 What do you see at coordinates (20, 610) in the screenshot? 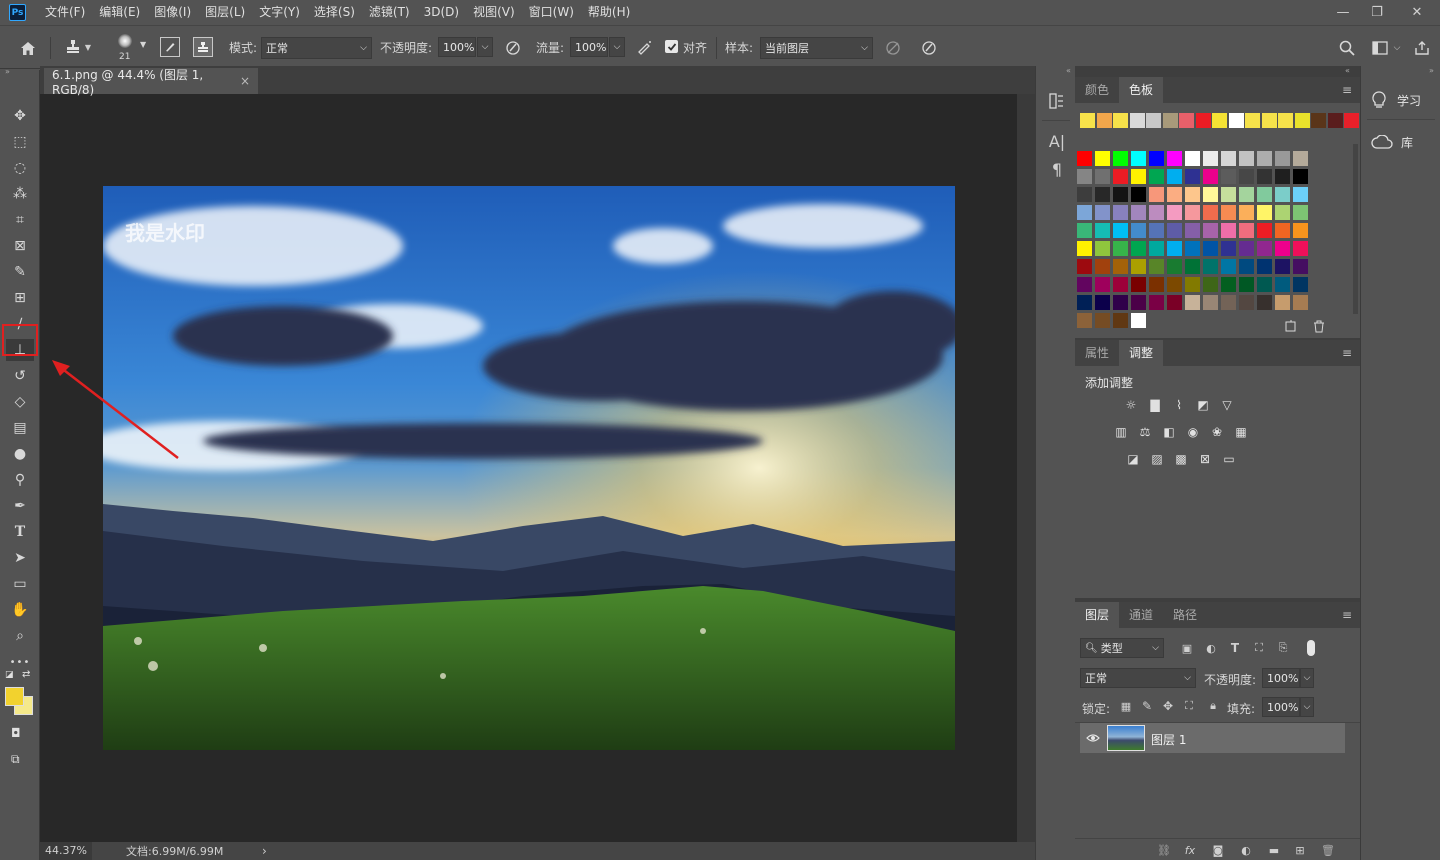
I see `hand-tool-icon: ✋` at bounding box center [20, 610].